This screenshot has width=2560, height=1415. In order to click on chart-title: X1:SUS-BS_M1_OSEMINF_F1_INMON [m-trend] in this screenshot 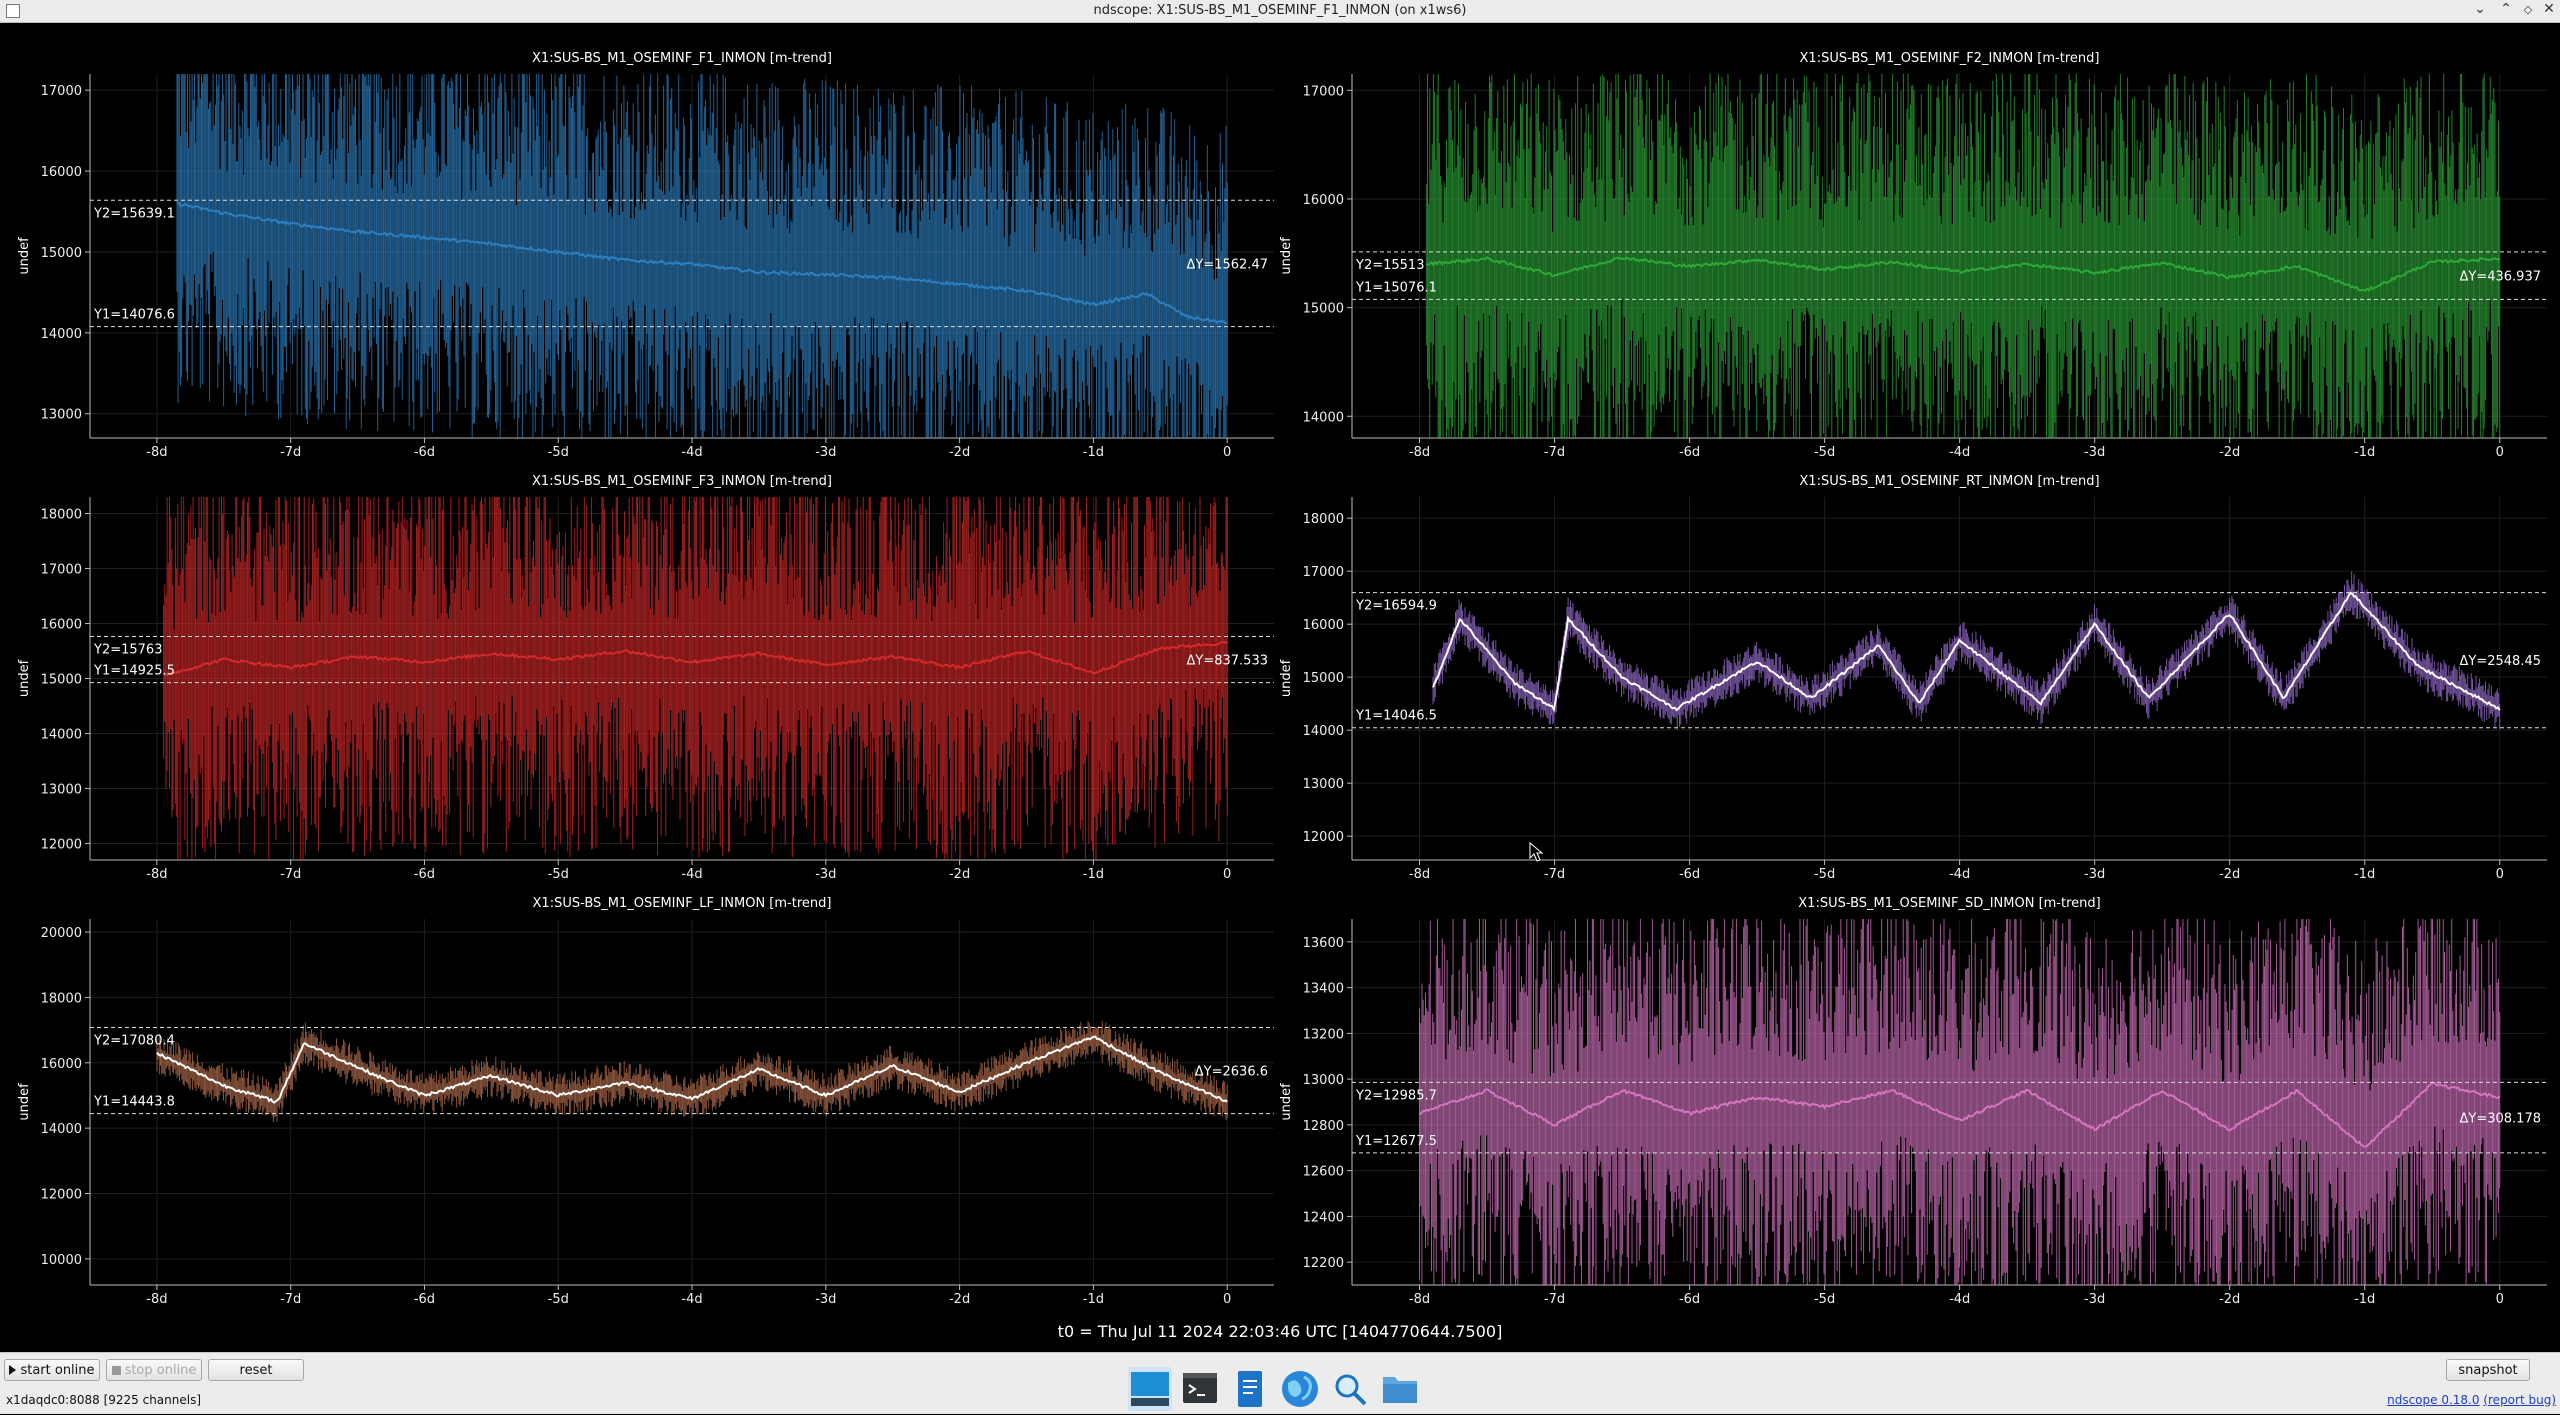, I will do `click(682, 58)`.